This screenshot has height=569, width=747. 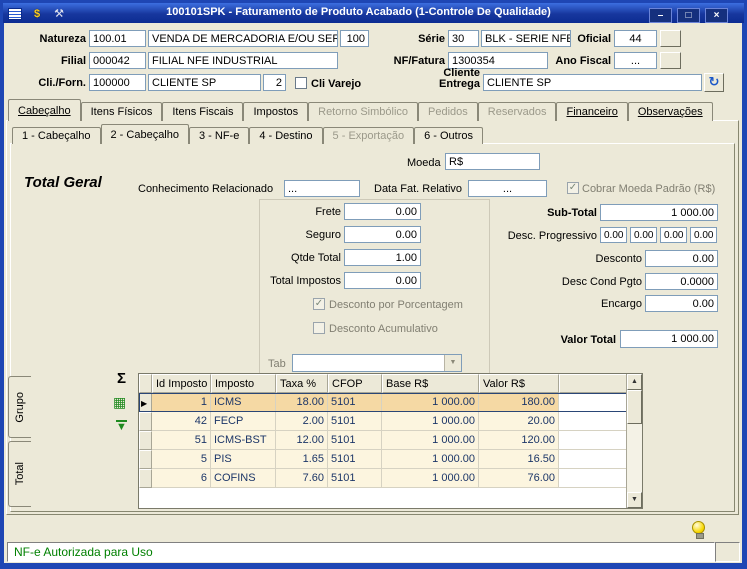 I want to click on col-cfop: CFOP, so click(x=355, y=383).